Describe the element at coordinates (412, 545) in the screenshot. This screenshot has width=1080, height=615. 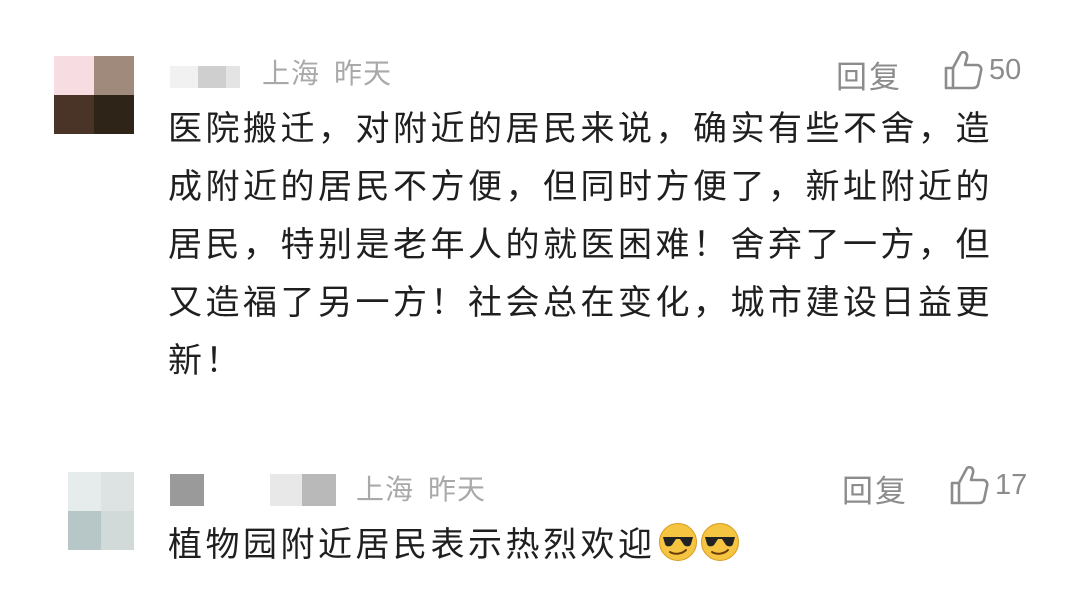
I see `comment-text: 植物园附近居民表示热烈欢迎` at that location.